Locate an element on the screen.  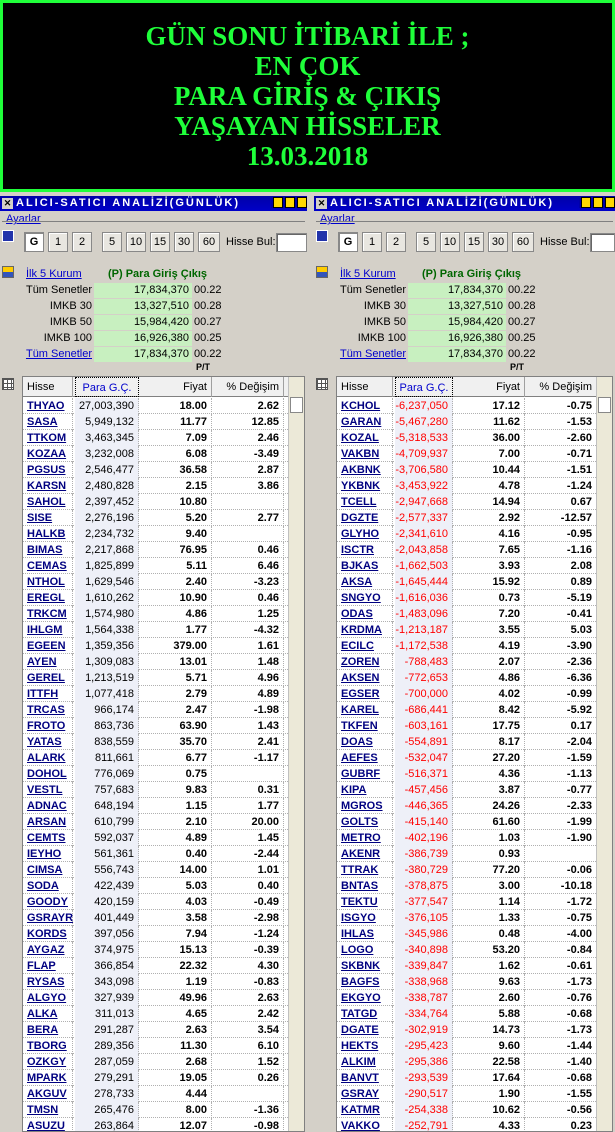
cell-symbol: ZOREN is located at coordinates (365, 662).